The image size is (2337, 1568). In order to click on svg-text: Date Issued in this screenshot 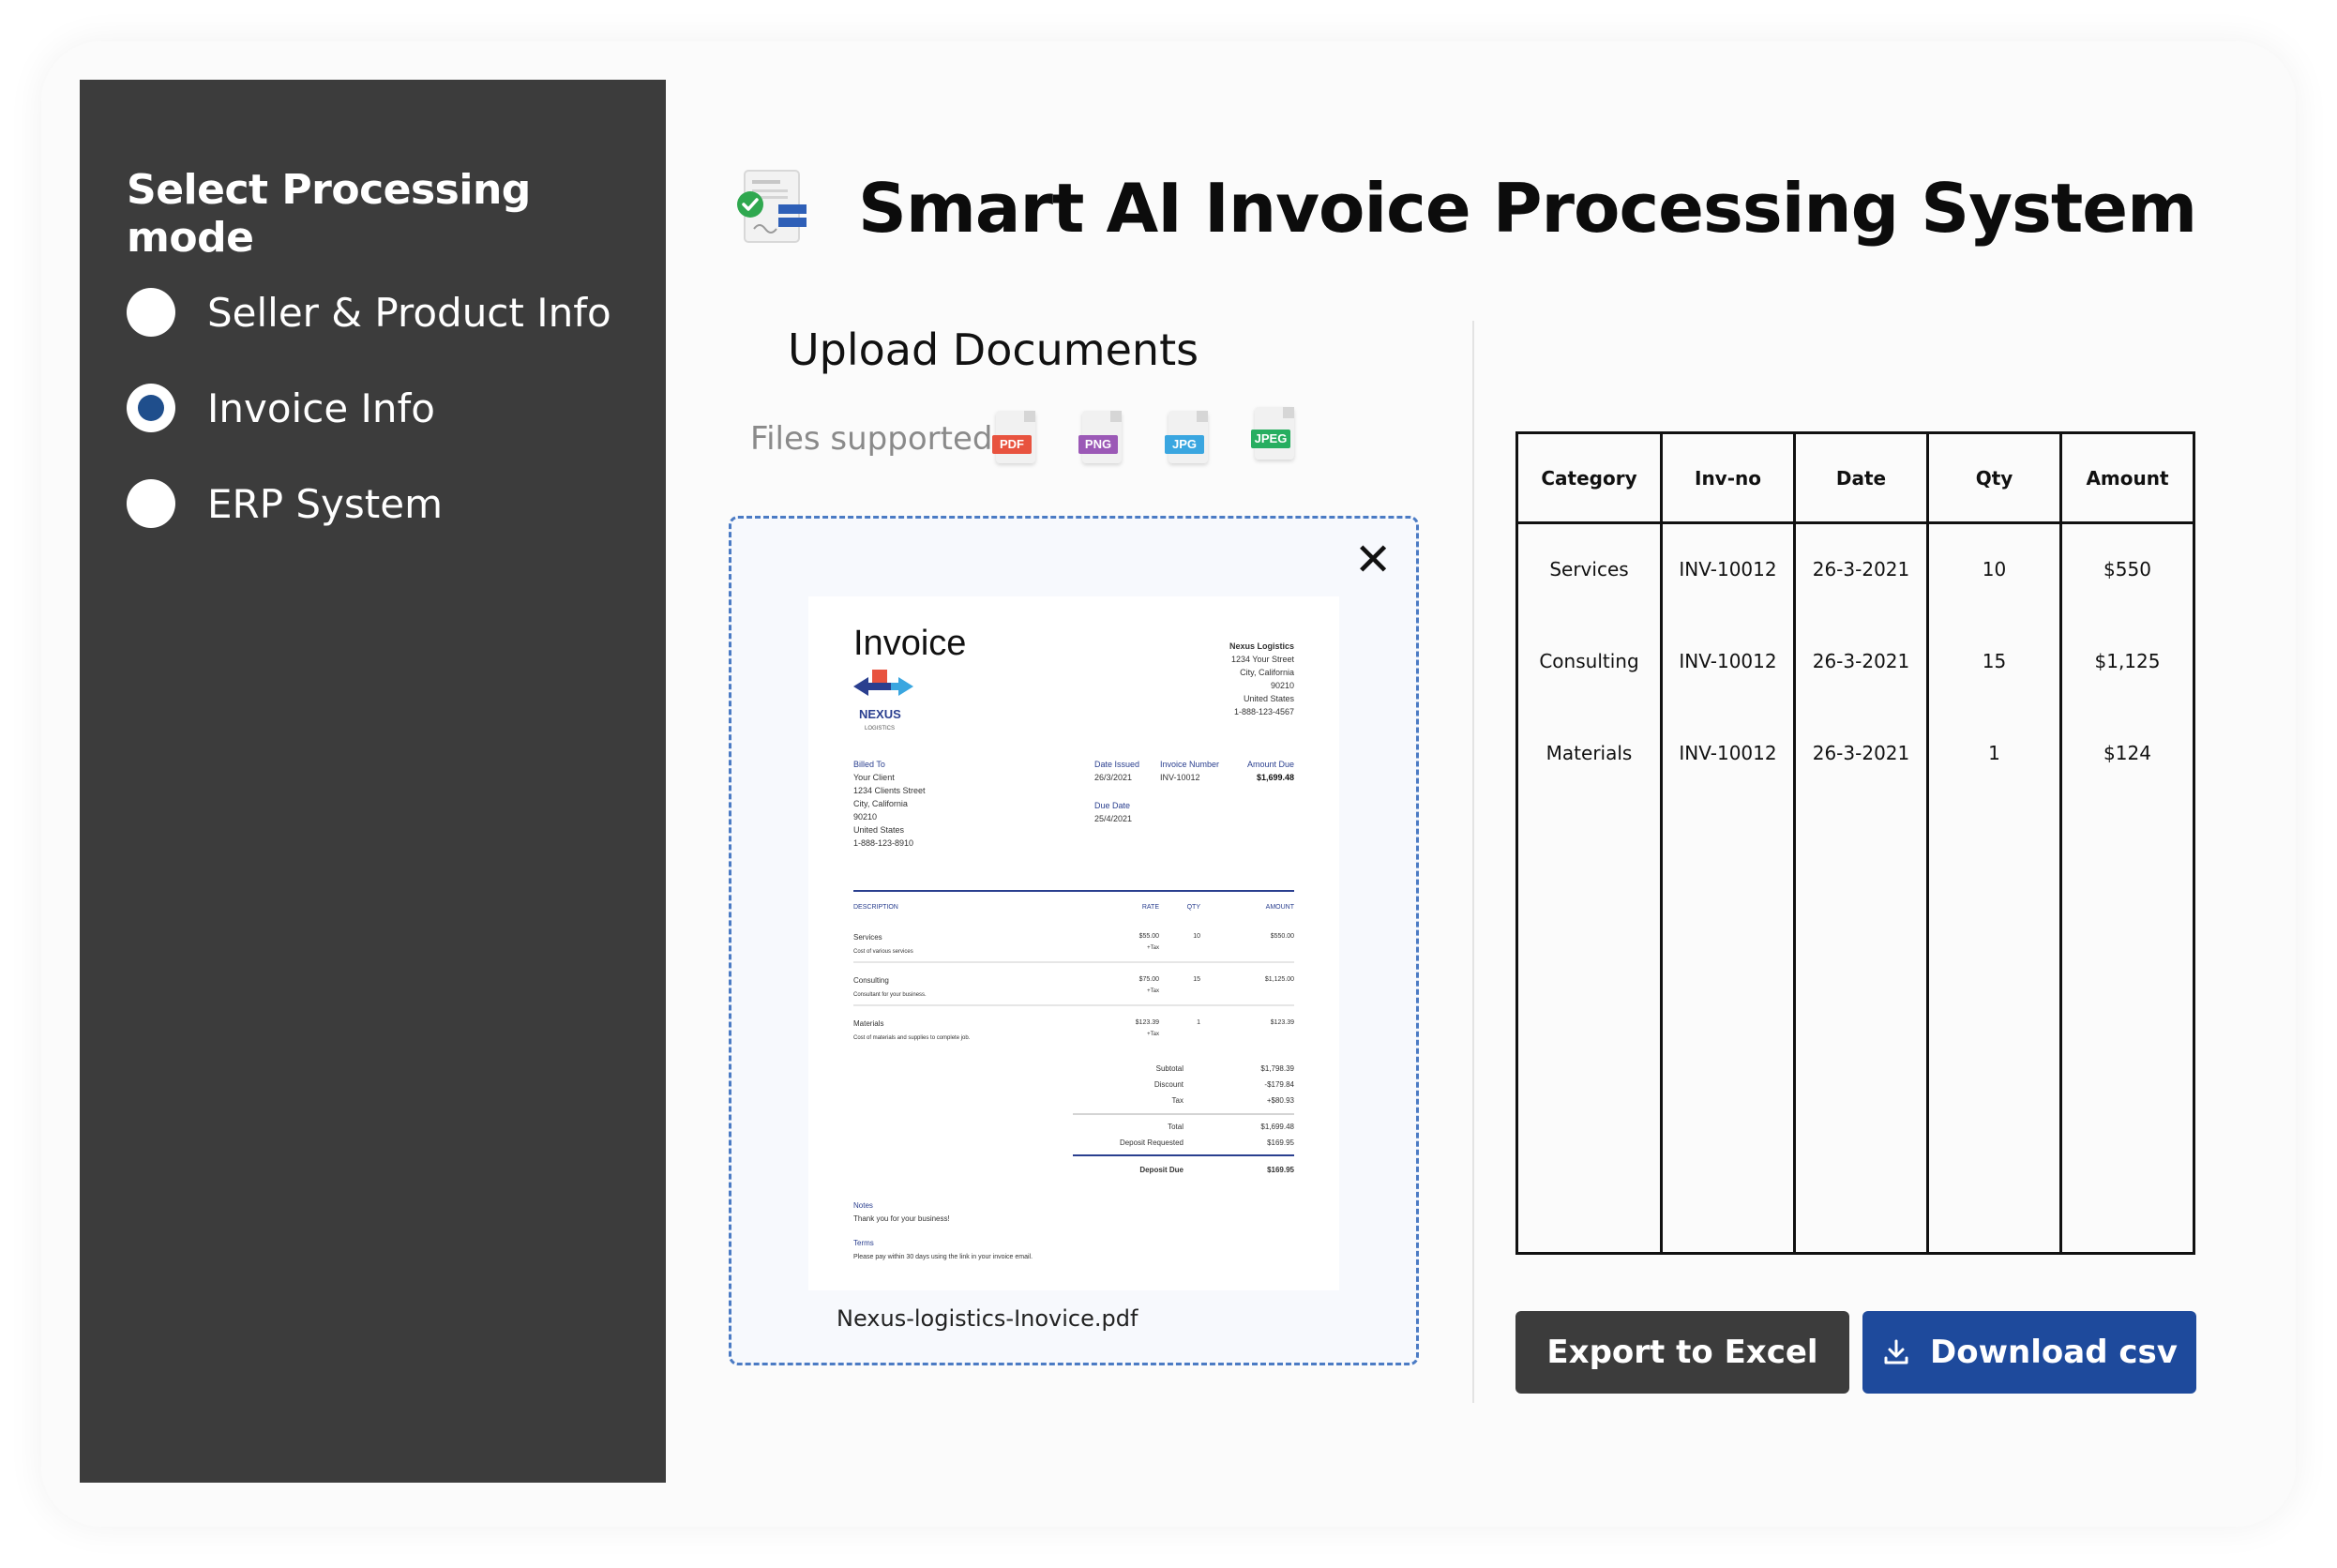, I will do `click(1117, 764)`.